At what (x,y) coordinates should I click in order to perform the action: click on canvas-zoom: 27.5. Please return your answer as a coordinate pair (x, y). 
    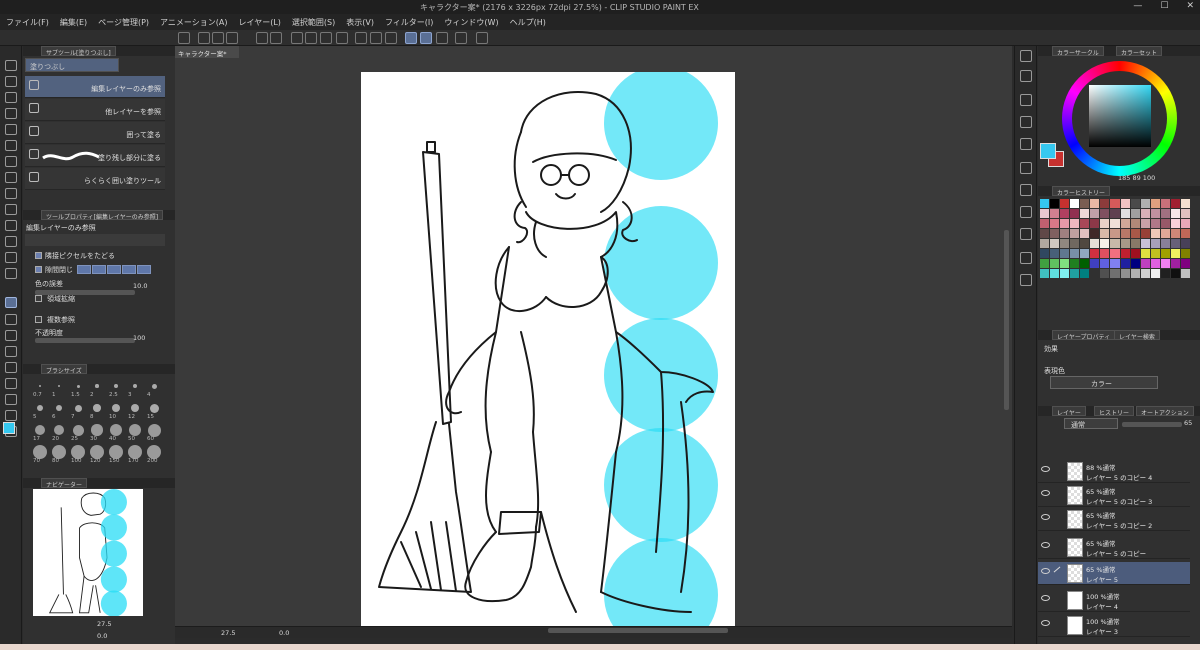
    Looking at the image, I should click on (228, 633).